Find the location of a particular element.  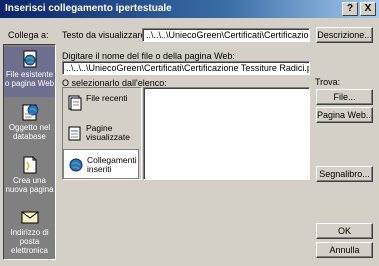

browse-item-browsed-pages: Pagine visualizzate is located at coordinates (101, 133).